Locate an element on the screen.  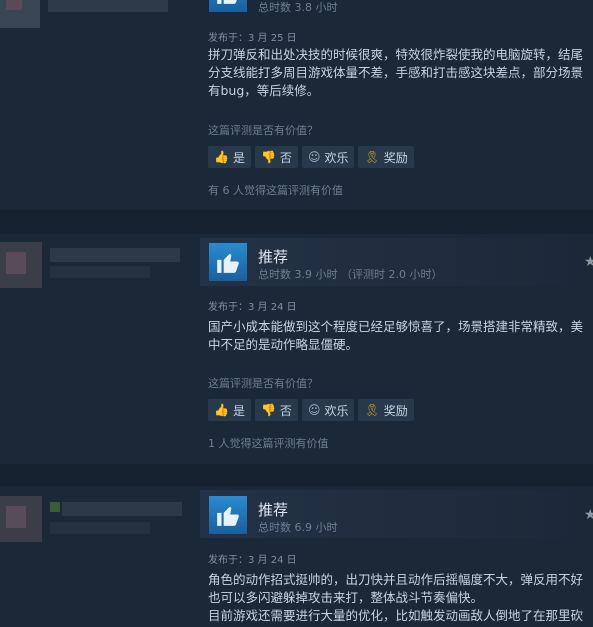
review-hours: 总时数 3.8 小时 is located at coordinates (298, 7).